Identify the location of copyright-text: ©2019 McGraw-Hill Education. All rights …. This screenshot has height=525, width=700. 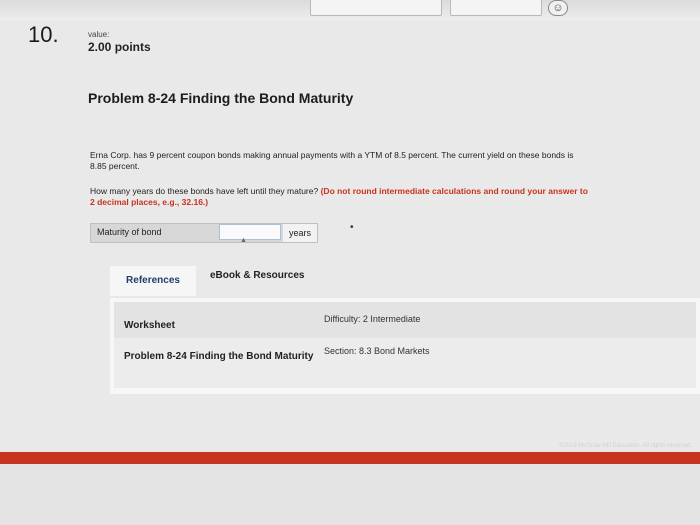
(625, 446).